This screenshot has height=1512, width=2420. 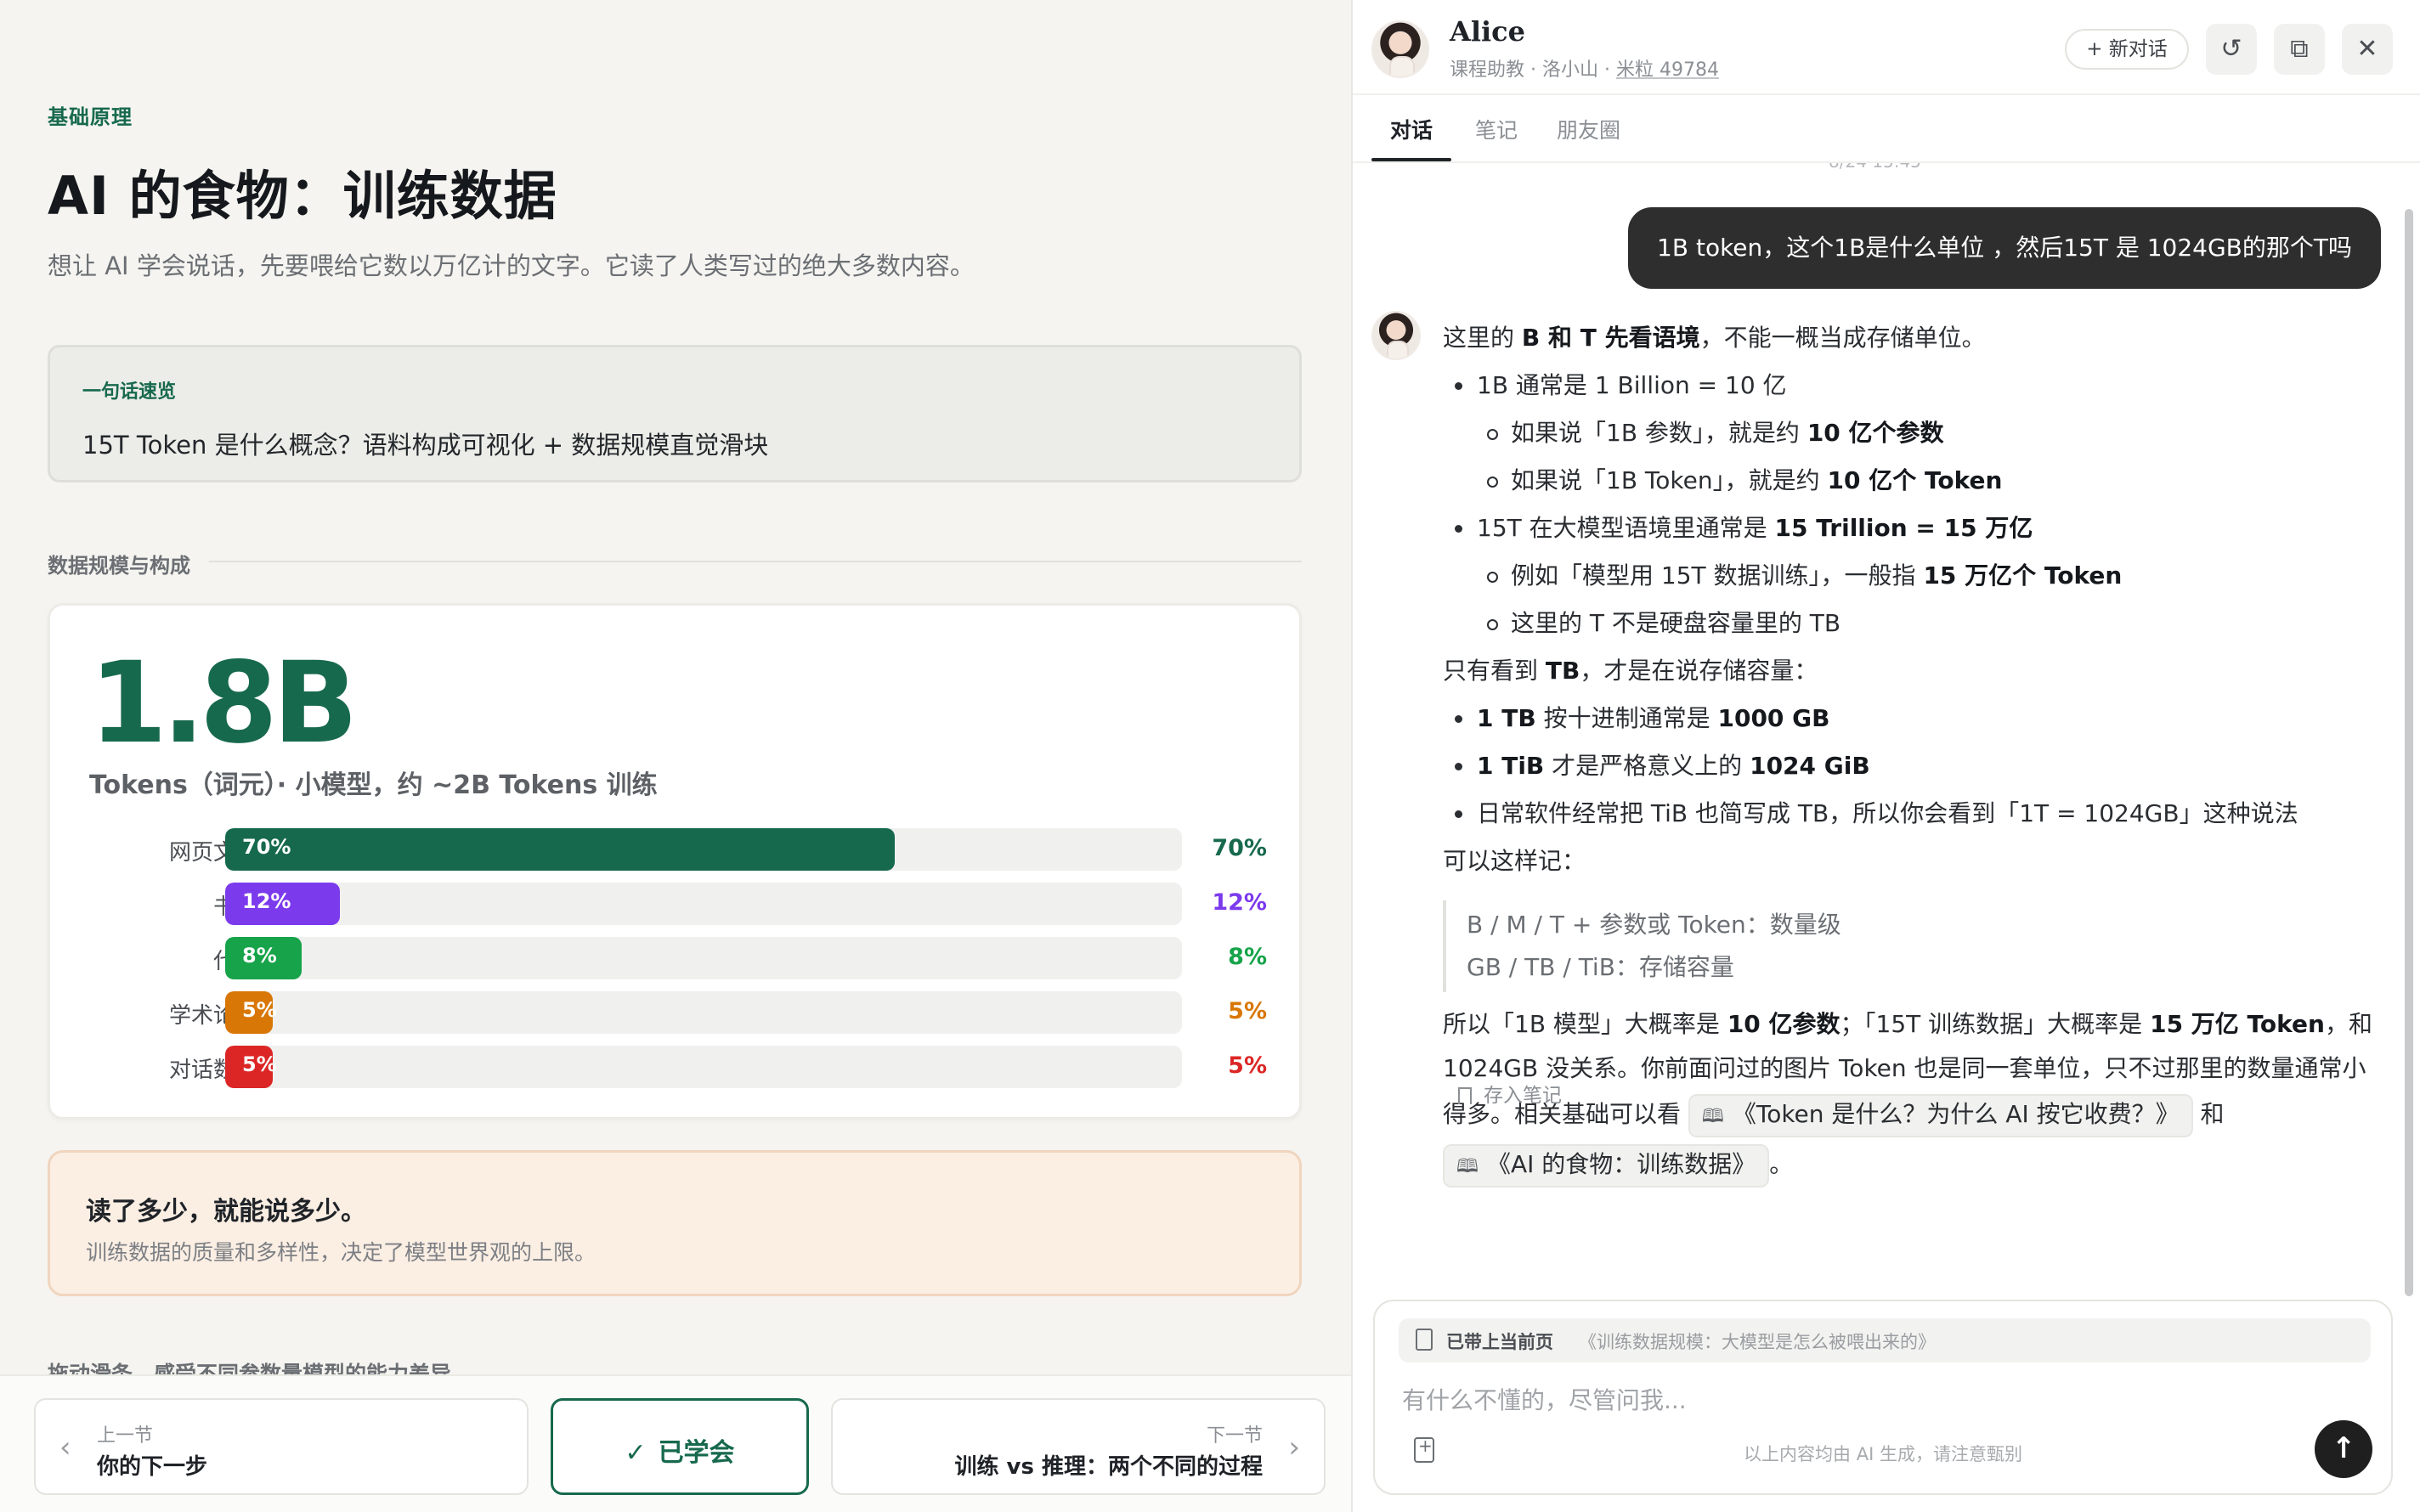 I want to click on reference-link-token: 🕮 《Token 是什么？为什么 AI 按它收费？》, so click(x=1941, y=1115).